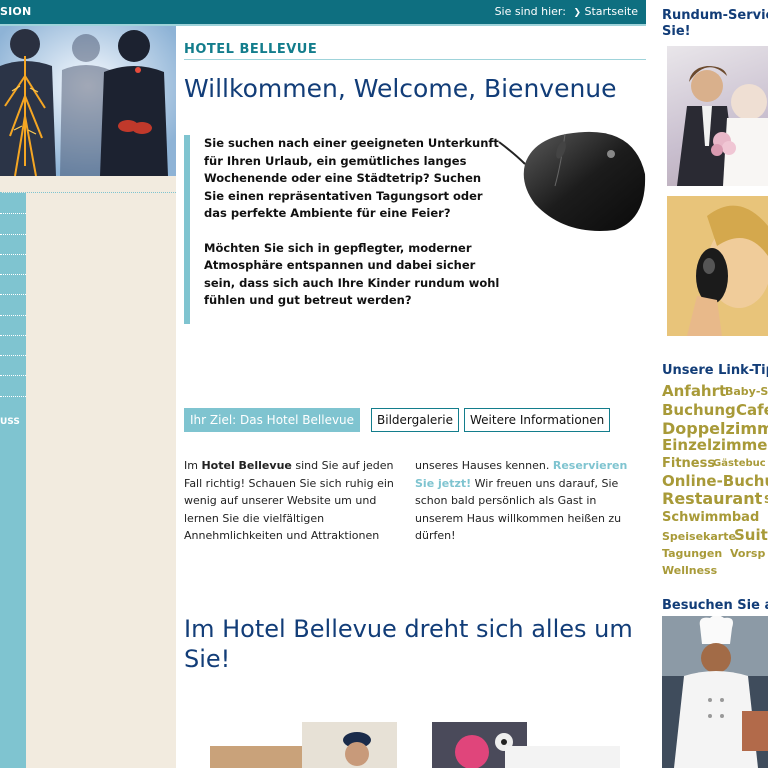 The image size is (768, 768). I want to click on breadcrumb-prefix: Sie sind hier:, so click(530, 11).